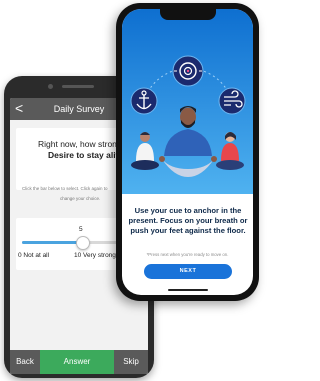 Image resolution: width=320 pixels, height=381 pixels. What do you see at coordinates (83, 243) in the screenshot?
I see `slider-thumb` at bounding box center [83, 243].